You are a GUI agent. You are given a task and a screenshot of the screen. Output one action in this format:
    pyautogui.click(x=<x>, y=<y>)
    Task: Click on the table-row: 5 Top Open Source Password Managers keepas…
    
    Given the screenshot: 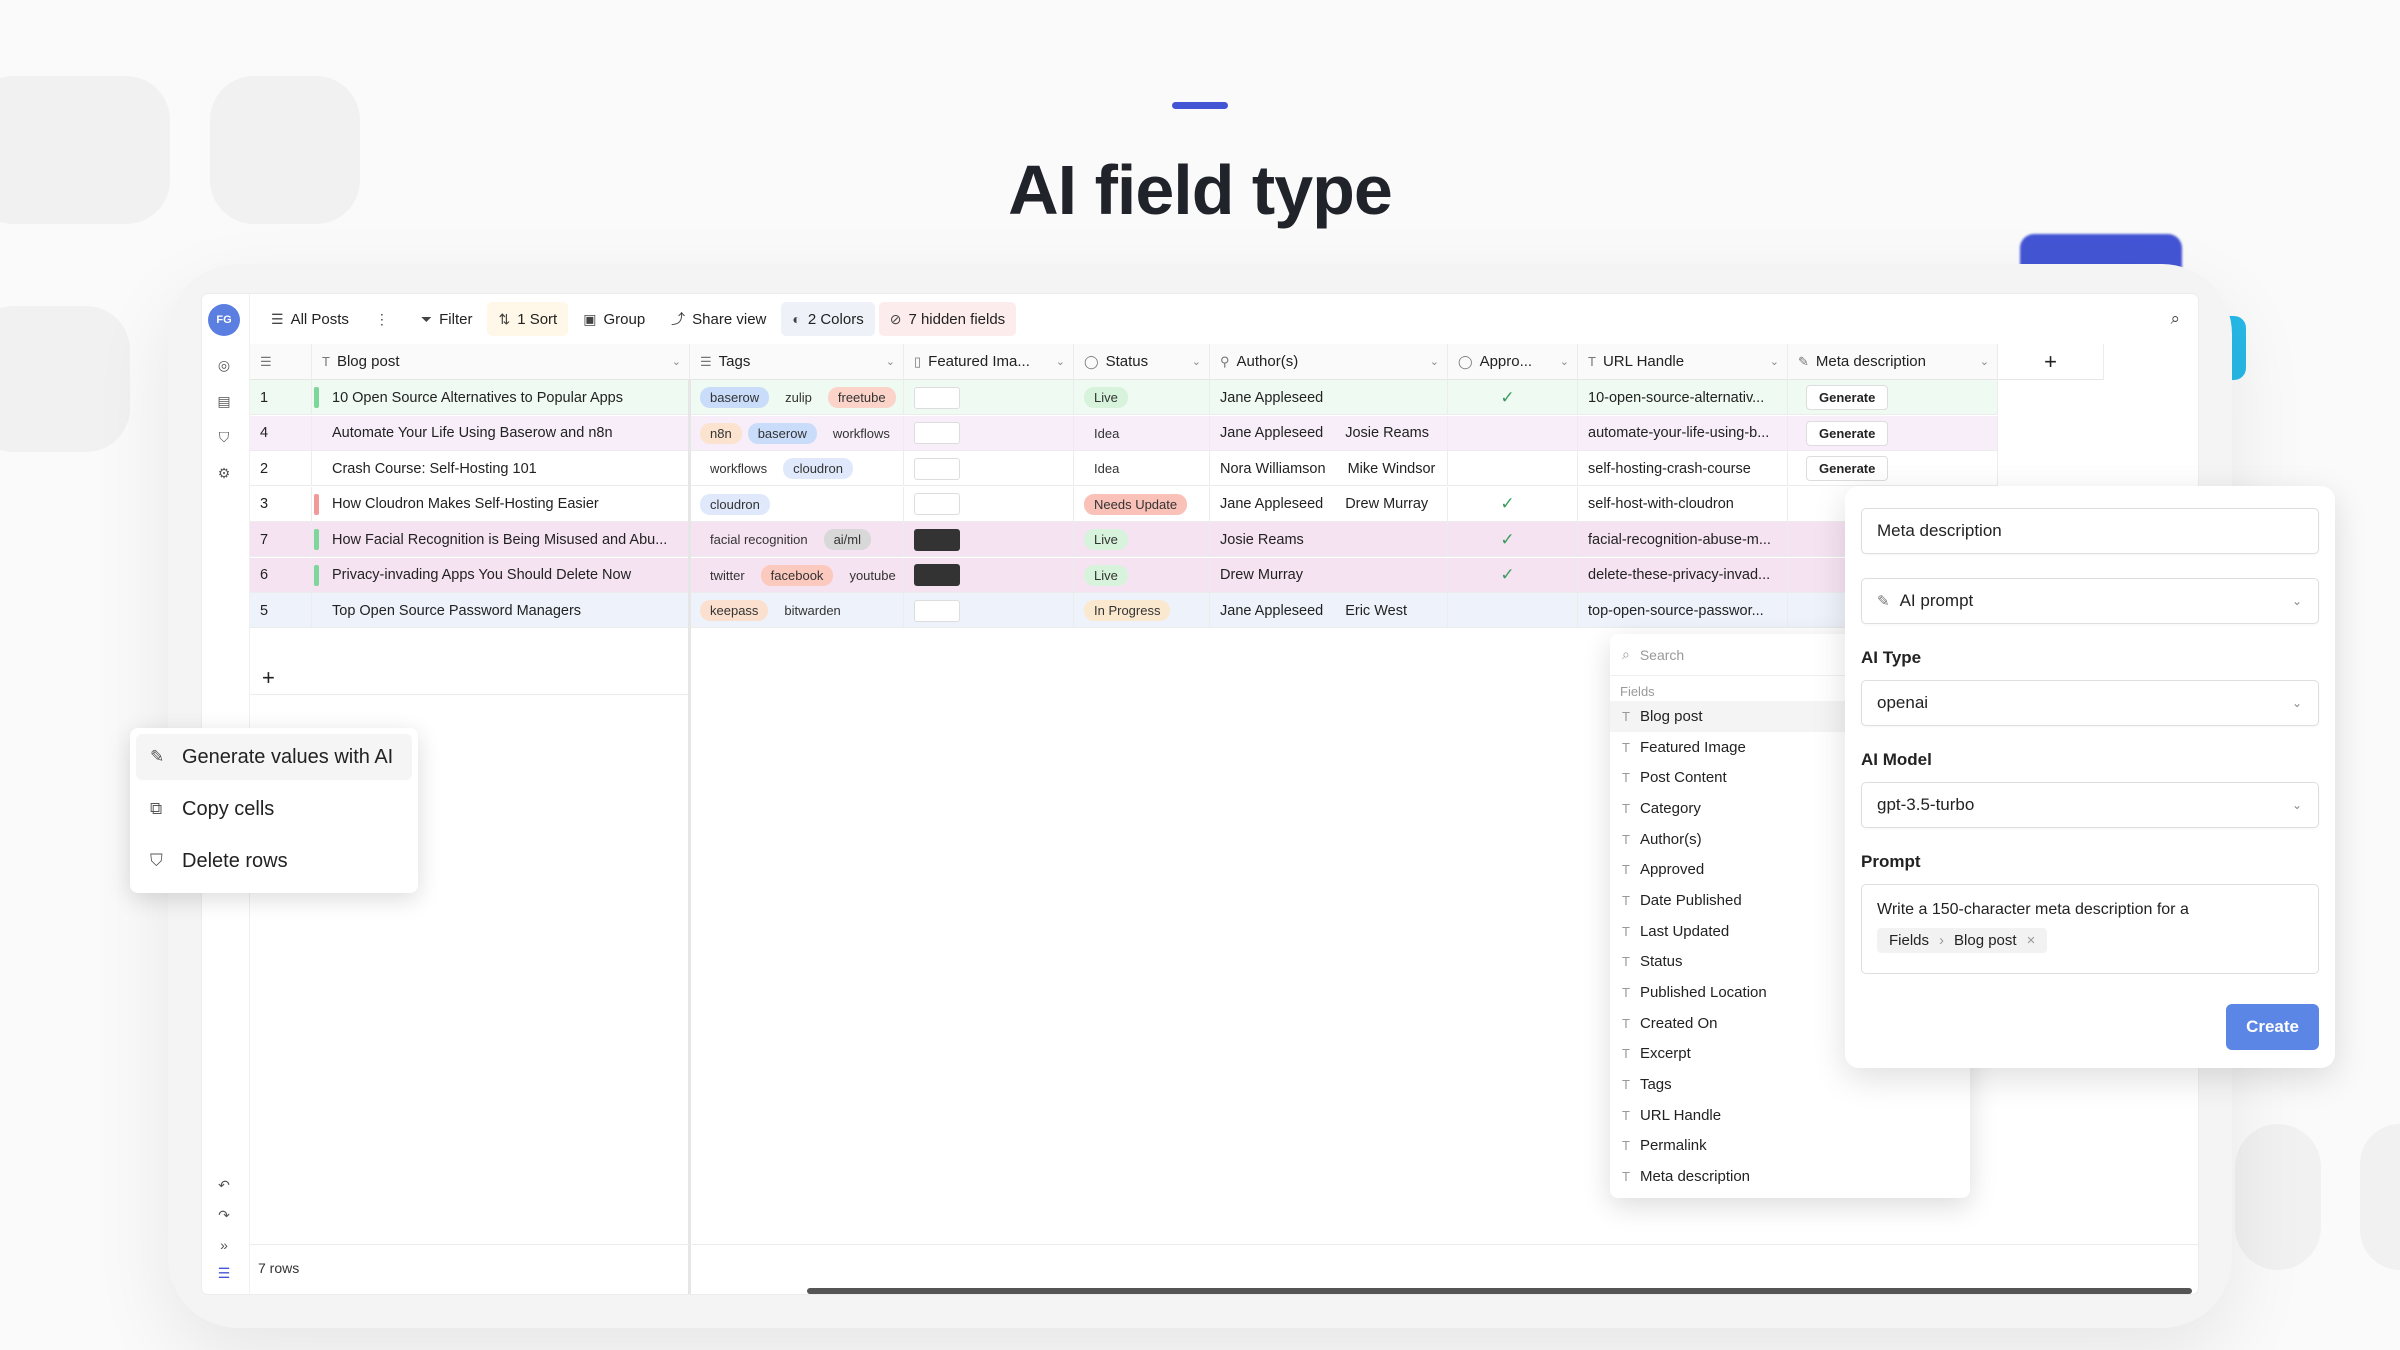 What is the action you would take?
    pyautogui.click(x=1070, y=610)
    